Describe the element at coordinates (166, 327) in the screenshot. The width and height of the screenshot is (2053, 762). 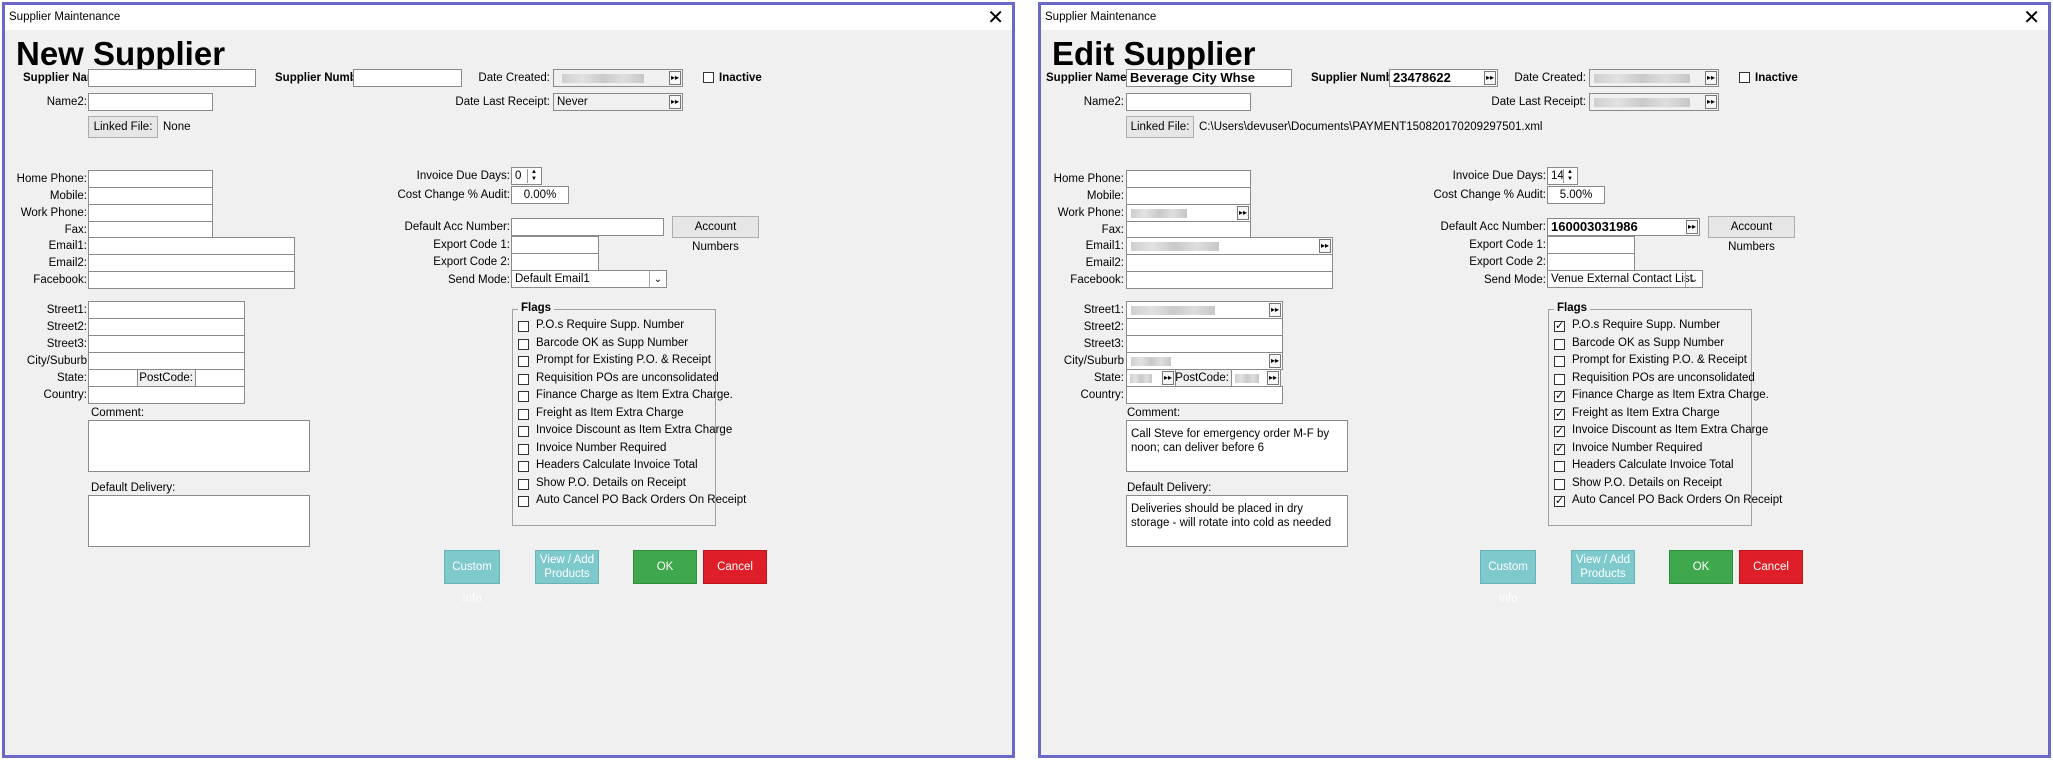
I see `street2-input` at that location.